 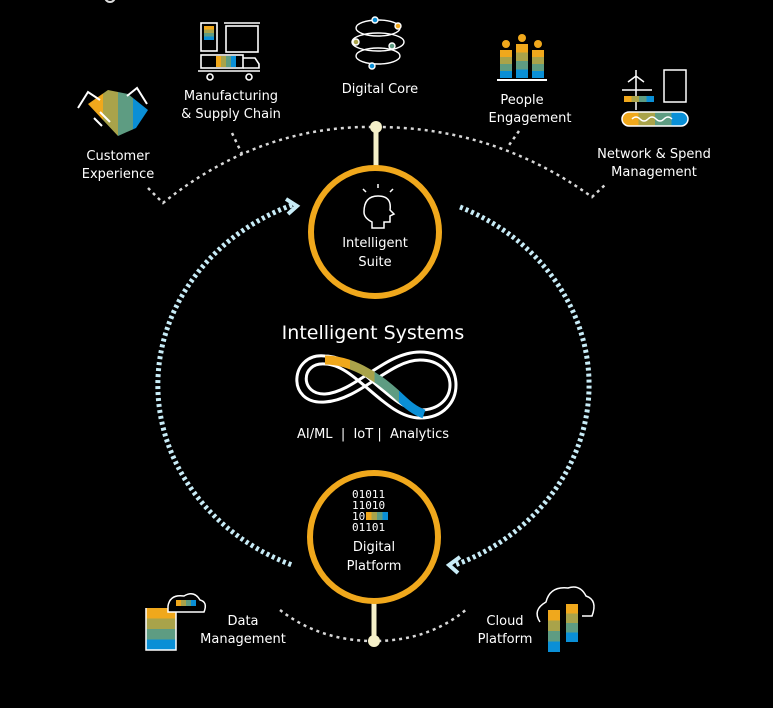 What do you see at coordinates (530, 118) in the screenshot?
I see `svg-text: Engagement` at bounding box center [530, 118].